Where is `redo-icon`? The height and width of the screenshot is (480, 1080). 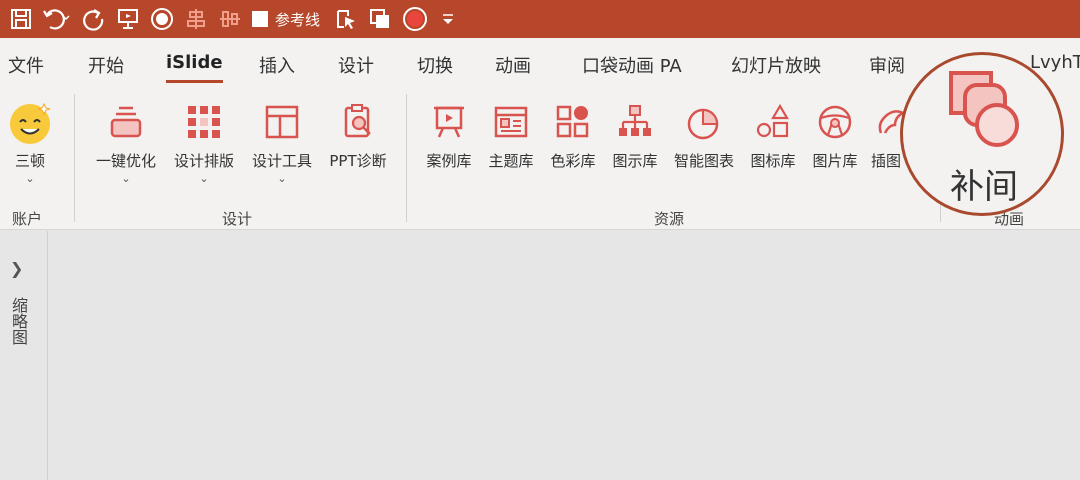
redo-icon is located at coordinates (93, 19).